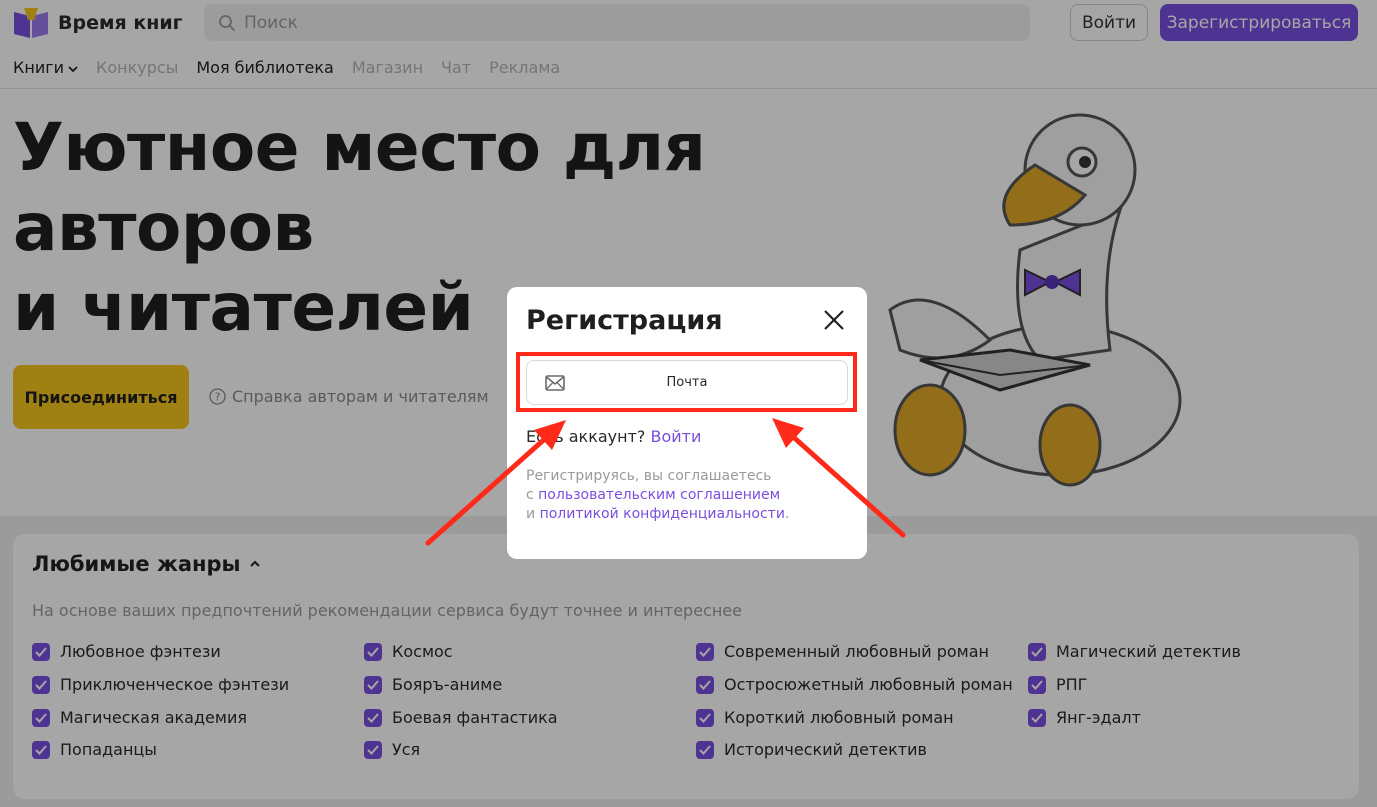 Image resolution: width=1377 pixels, height=807 pixels. What do you see at coordinates (659, 495) in the screenshot?
I see `user-agreement-link: пользовательским соглашением` at bounding box center [659, 495].